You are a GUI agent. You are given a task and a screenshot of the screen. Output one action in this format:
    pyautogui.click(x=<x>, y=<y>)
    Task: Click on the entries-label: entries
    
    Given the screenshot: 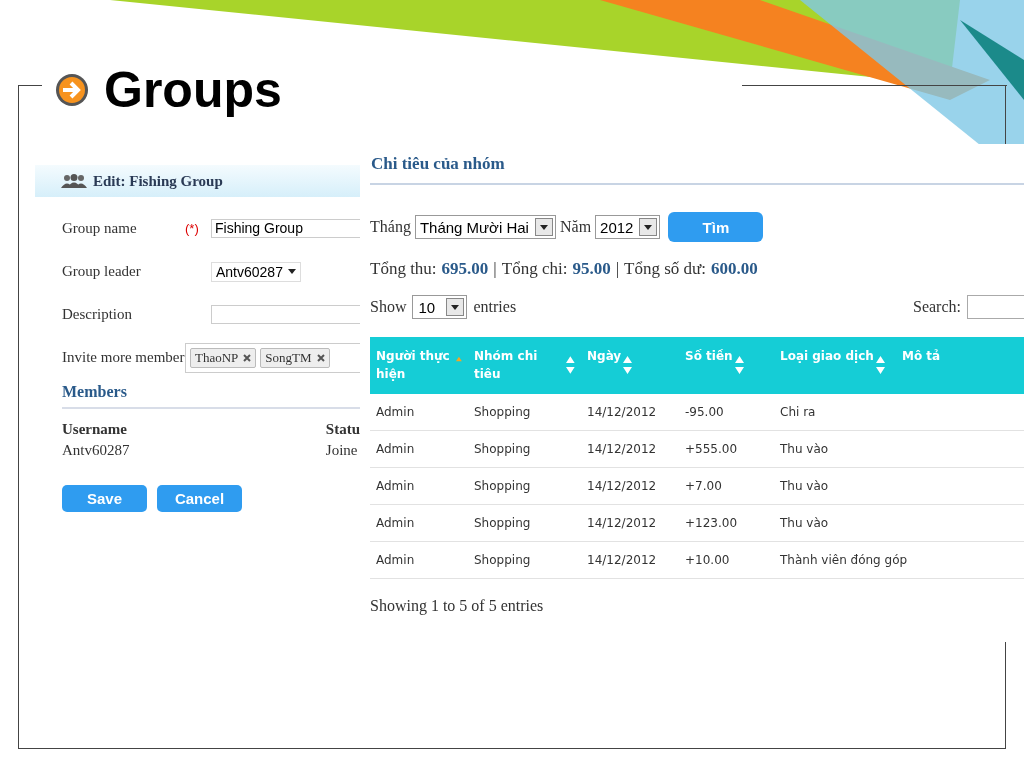 What is the action you would take?
    pyautogui.click(x=495, y=307)
    